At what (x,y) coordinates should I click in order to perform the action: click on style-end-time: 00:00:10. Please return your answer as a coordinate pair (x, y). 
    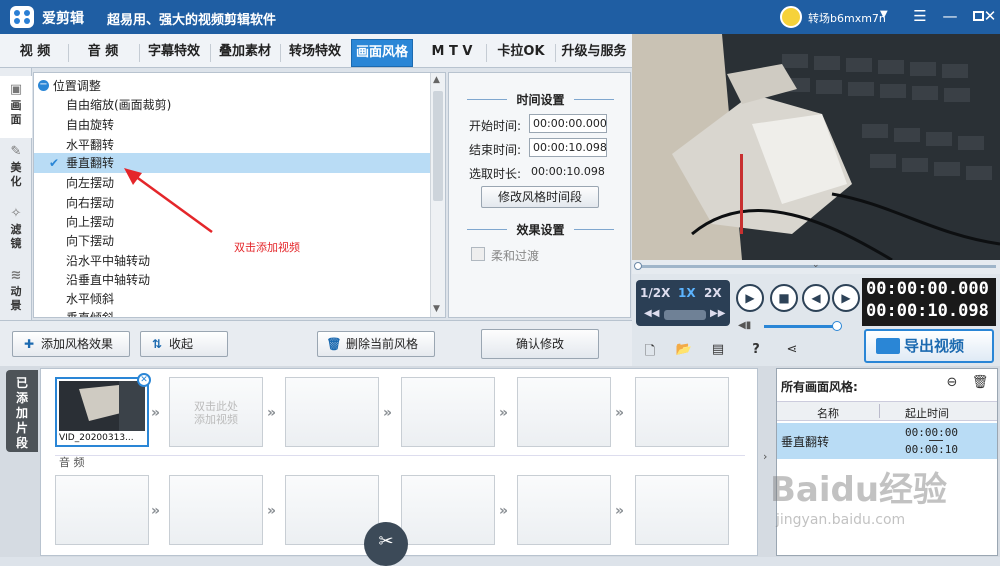
    Looking at the image, I should click on (931, 449).